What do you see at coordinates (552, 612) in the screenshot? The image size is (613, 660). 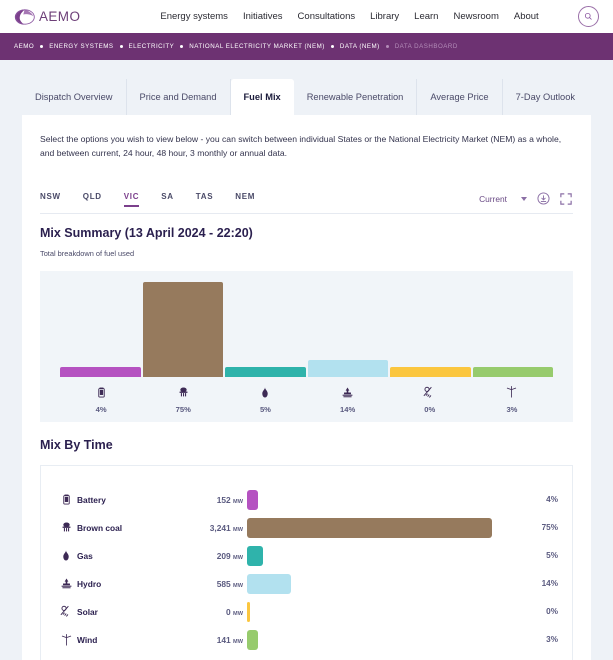 I see `row-percentage-solar: 0%` at bounding box center [552, 612].